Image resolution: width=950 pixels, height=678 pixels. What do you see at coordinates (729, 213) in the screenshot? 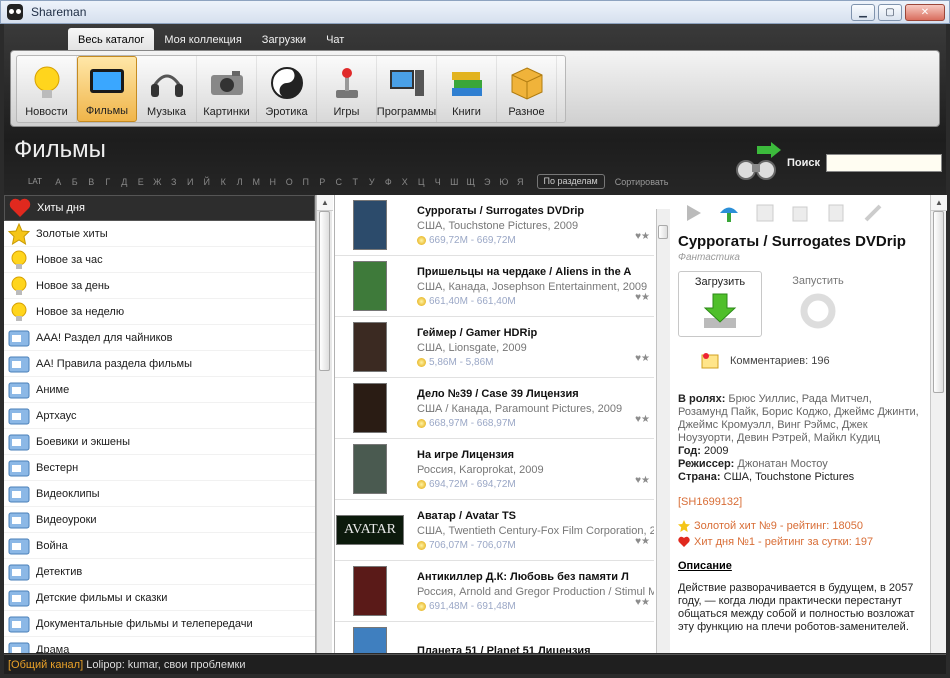
I see `mushroom-icon` at bounding box center [729, 213].